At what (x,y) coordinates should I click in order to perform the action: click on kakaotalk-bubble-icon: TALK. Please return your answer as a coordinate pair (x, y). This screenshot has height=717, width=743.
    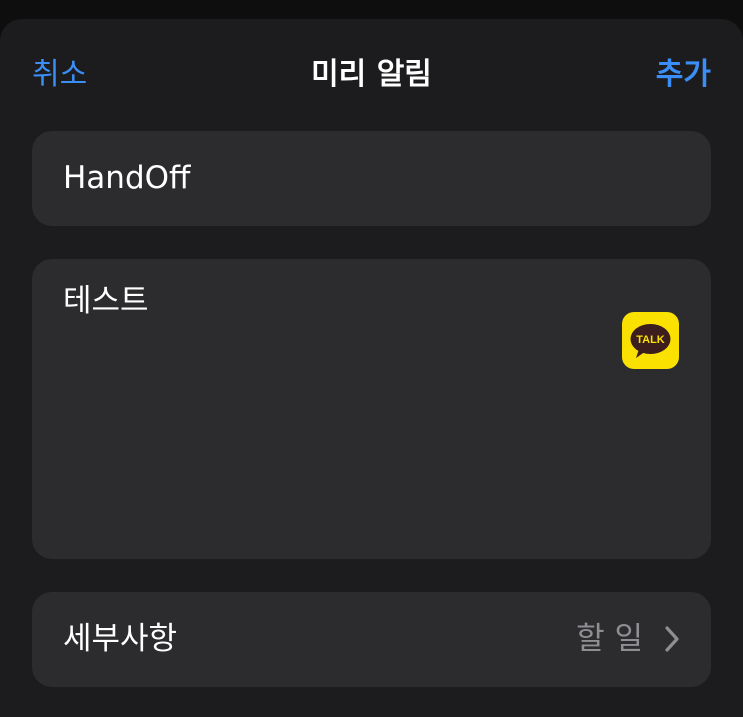
    Looking at the image, I should click on (650, 341).